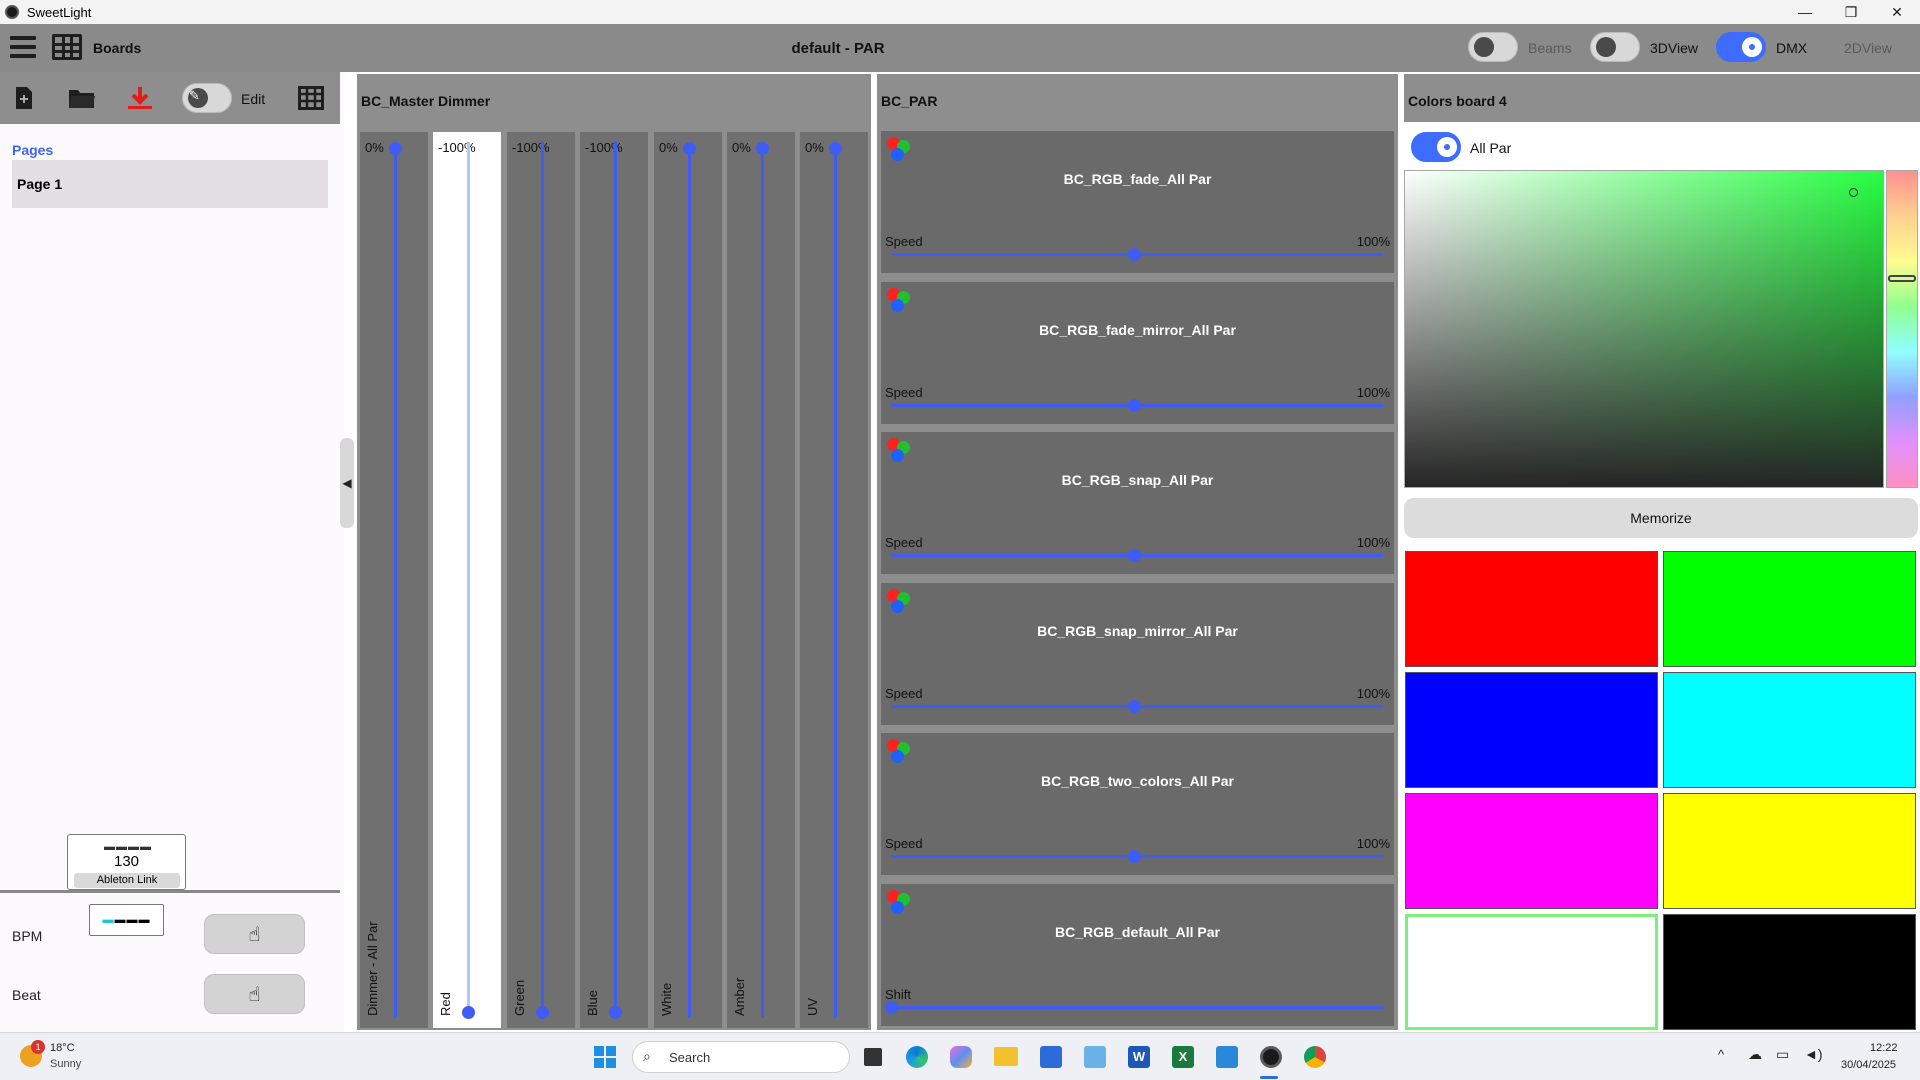  Describe the element at coordinates (1902, 278) in the screenshot. I see `hue-slider-handle` at that location.